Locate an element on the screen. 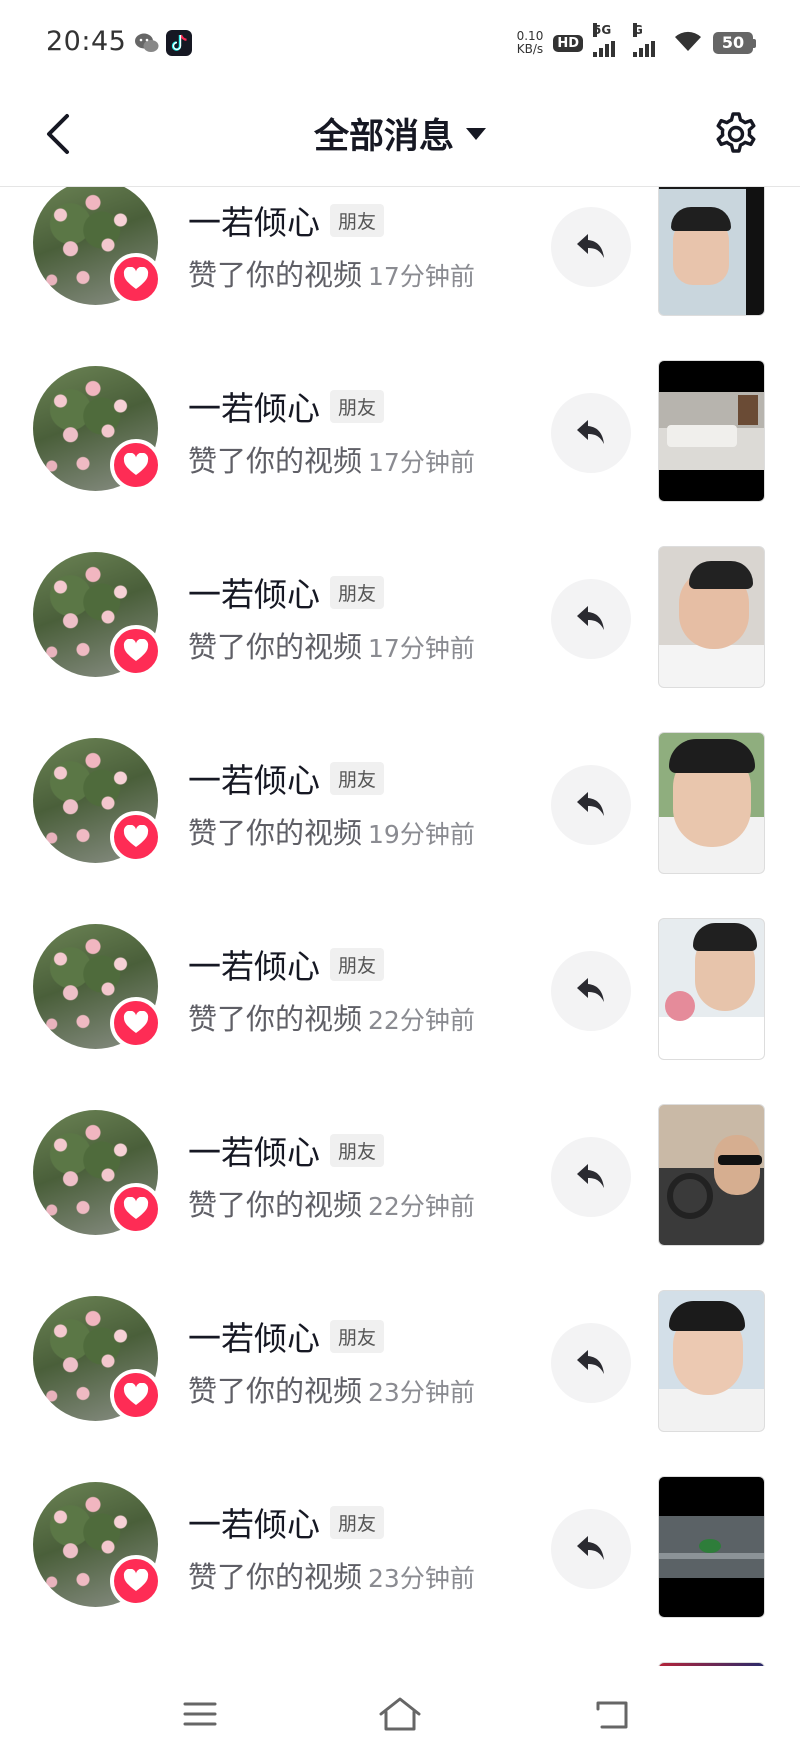 The height and width of the screenshot is (1760, 800). message-filter-dropdown: 全部消息 is located at coordinates (400, 133).